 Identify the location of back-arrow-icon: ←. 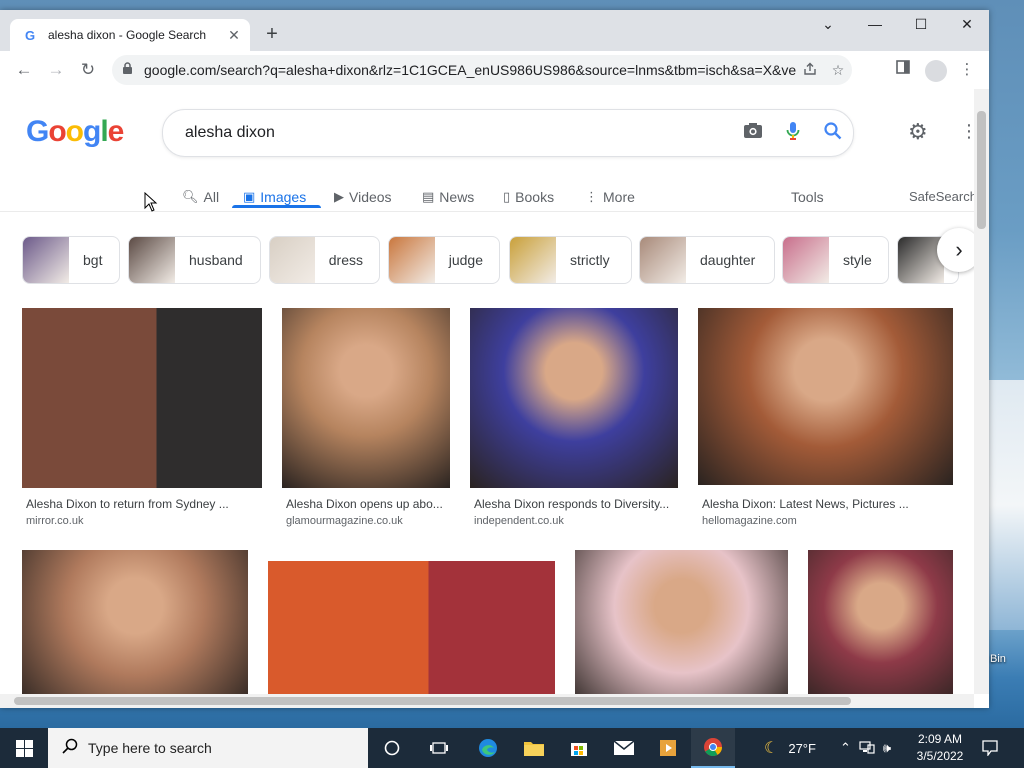
(24, 70).